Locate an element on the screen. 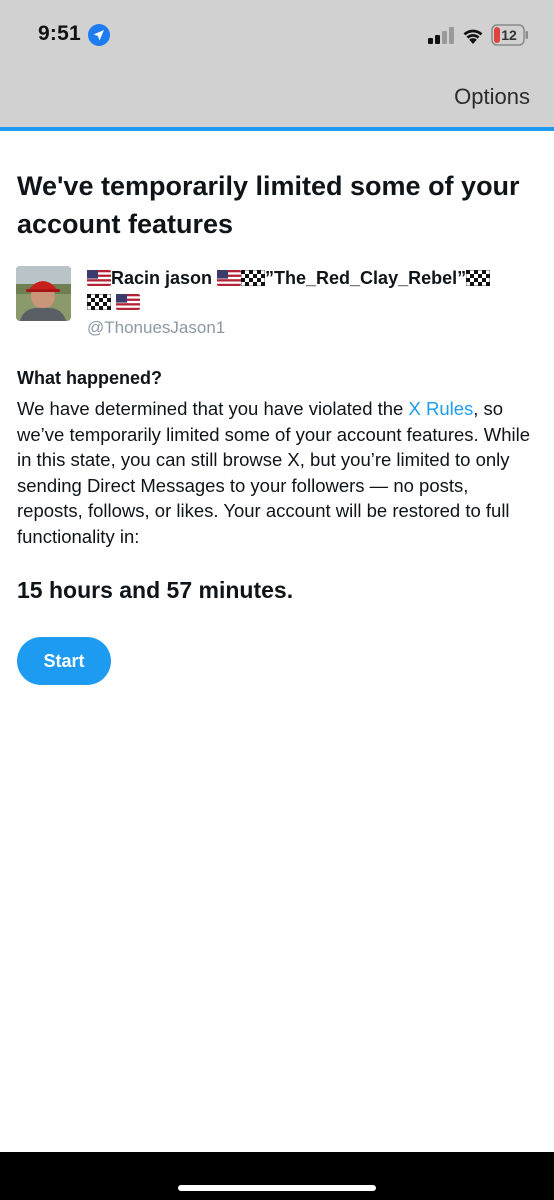 The image size is (554, 1200). bottom-bar is located at coordinates (277, 1176).